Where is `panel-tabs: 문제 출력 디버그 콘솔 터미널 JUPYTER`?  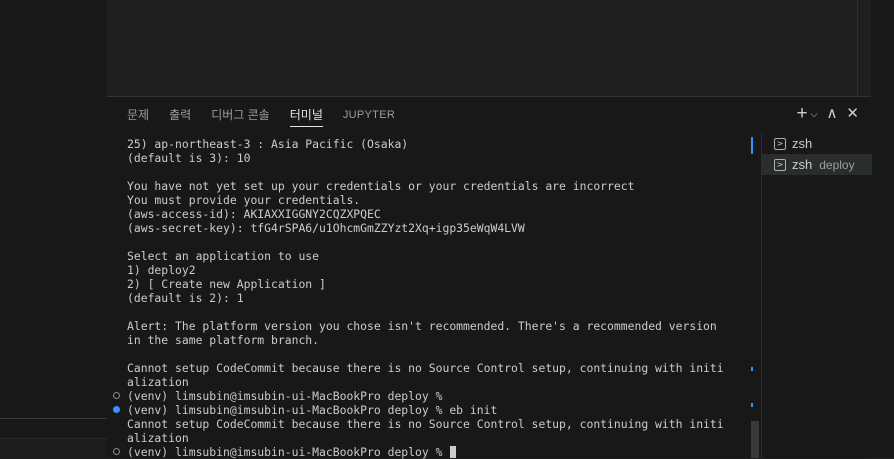
panel-tabs: 문제 출력 디버그 콘솔 터미널 JUPYTER is located at coordinates (251, 115).